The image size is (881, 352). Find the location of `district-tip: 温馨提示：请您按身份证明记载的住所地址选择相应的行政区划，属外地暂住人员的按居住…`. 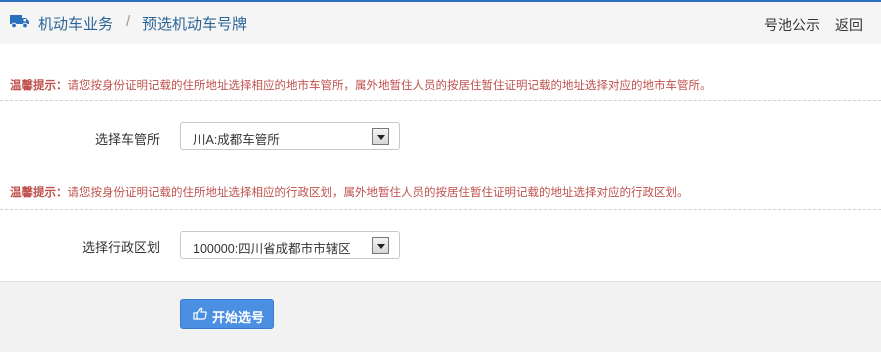

district-tip: 温馨提示：请您按身份证明记载的住所地址选择相应的行政区划，属外地暂住人员的按居住… is located at coordinates (349, 192).